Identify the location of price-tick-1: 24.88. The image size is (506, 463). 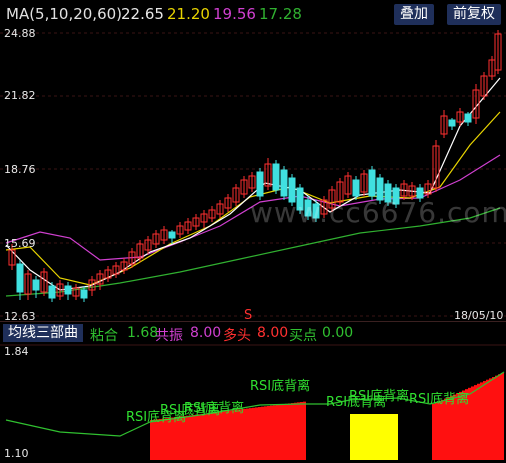
(20, 33).